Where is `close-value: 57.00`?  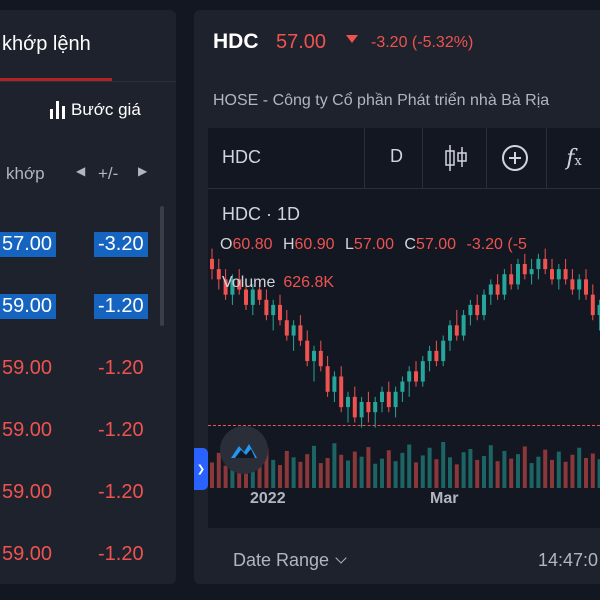 close-value: 57.00 is located at coordinates (436, 244).